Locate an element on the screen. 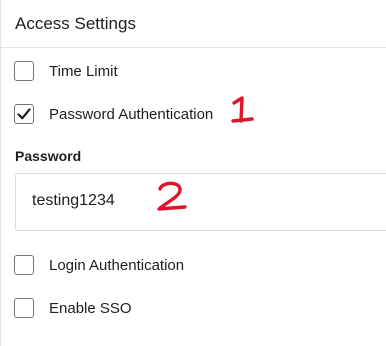 Image resolution: width=386 pixels, height=346 pixels. enable-sso-checkbox is located at coordinates (24, 308).